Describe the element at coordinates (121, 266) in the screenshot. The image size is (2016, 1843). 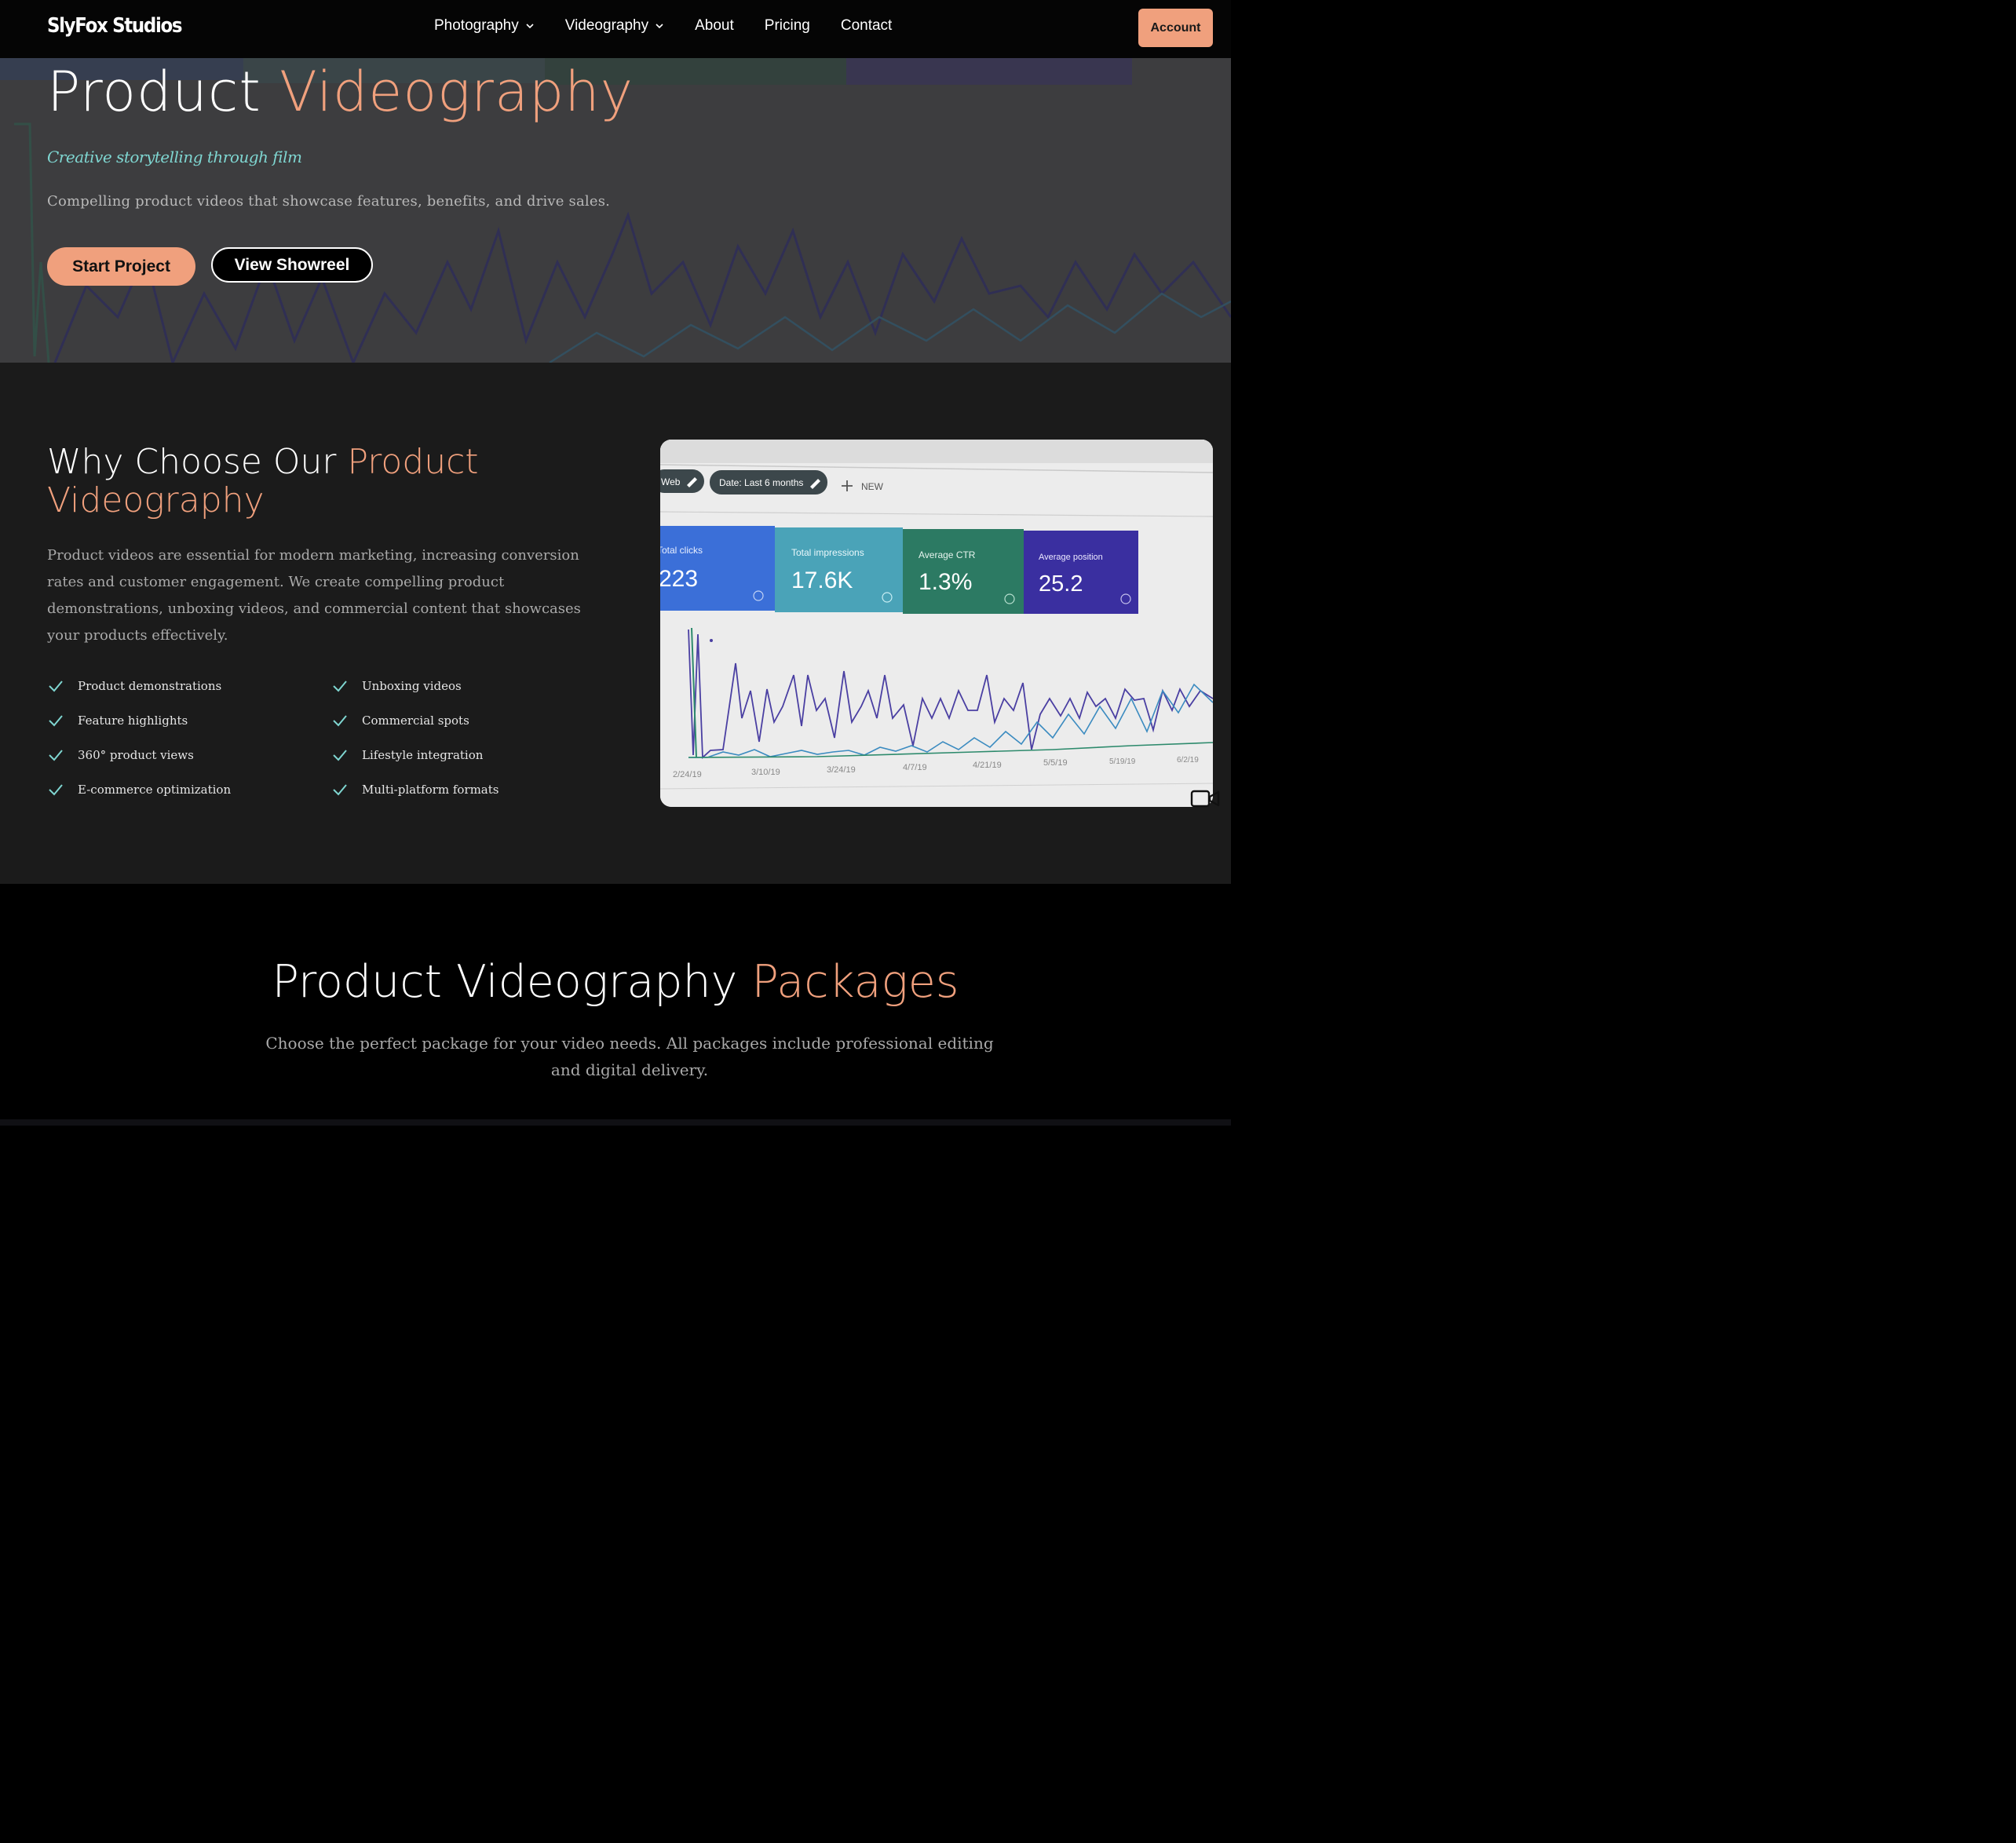
I see `start-project-button: Start Project` at that location.